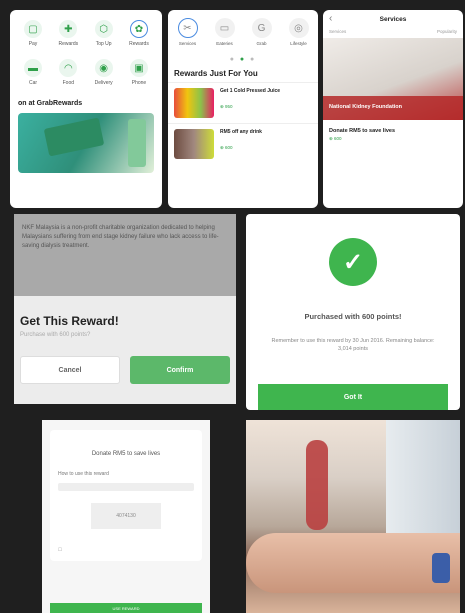  Describe the element at coordinates (74, 137) in the screenshot. I see `banner-card-graphic` at that location.